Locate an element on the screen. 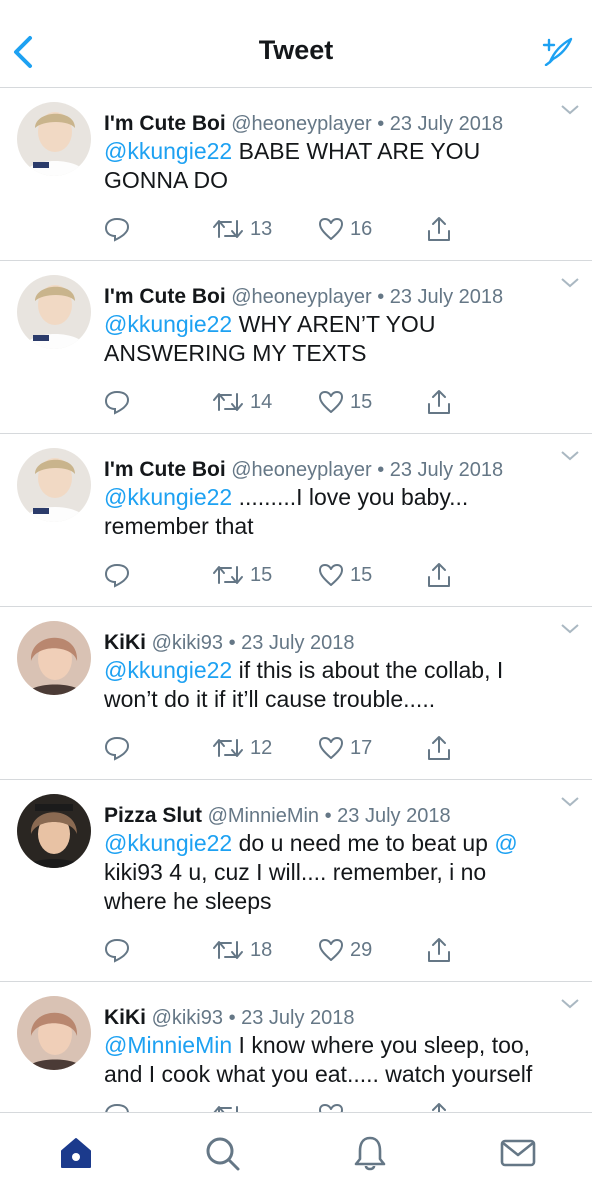 This screenshot has width=592, height=1200. retweet-button: 15 is located at coordinates (242, 575).